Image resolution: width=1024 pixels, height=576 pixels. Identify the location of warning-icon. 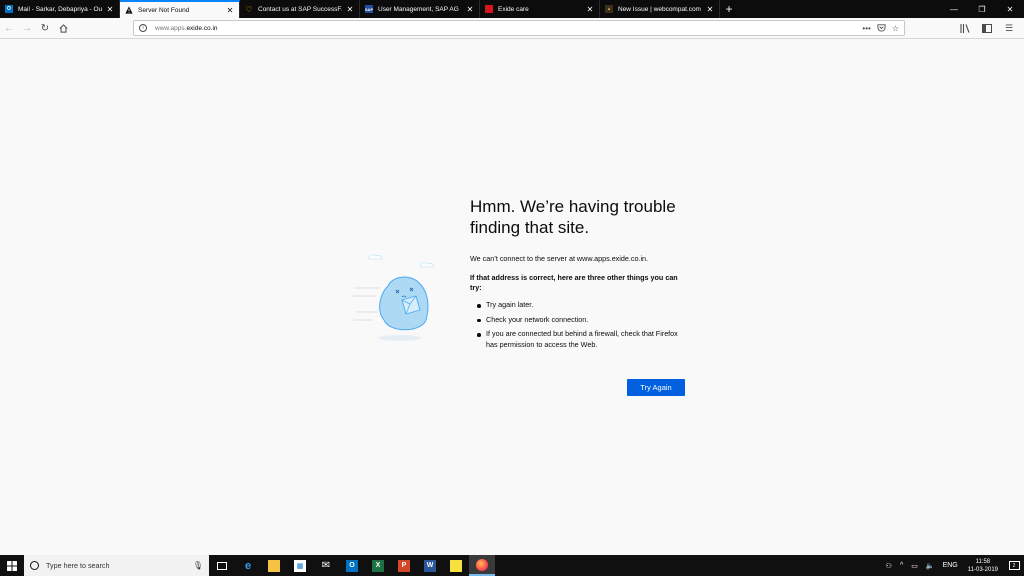
(129, 10).